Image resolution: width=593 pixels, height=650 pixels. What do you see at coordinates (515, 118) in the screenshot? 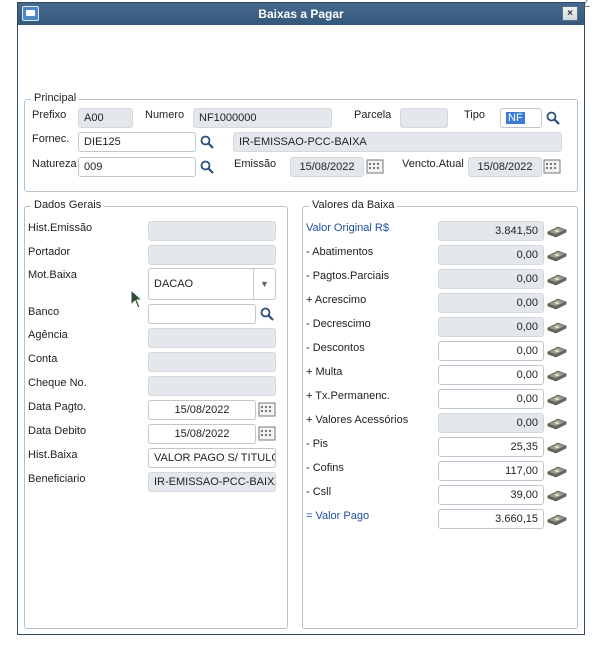
I see `tipo-value: NF` at bounding box center [515, 118].